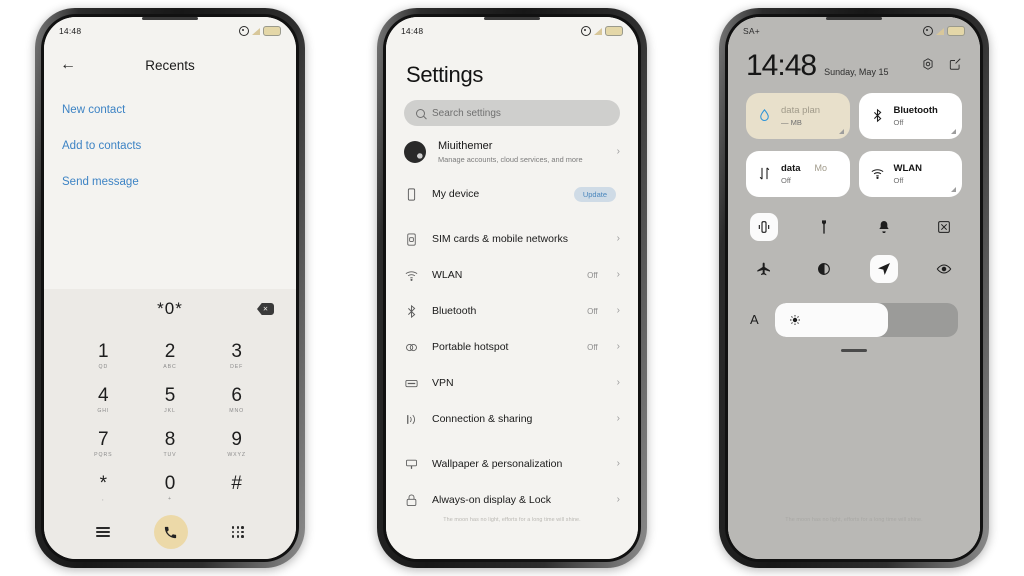 The height and width of the screenshot is (576, 1024). What do you see at coordinates (447, 275) in the screenshot?
I see `settings-row-label: WLAN` at bounding box center [447, 275].